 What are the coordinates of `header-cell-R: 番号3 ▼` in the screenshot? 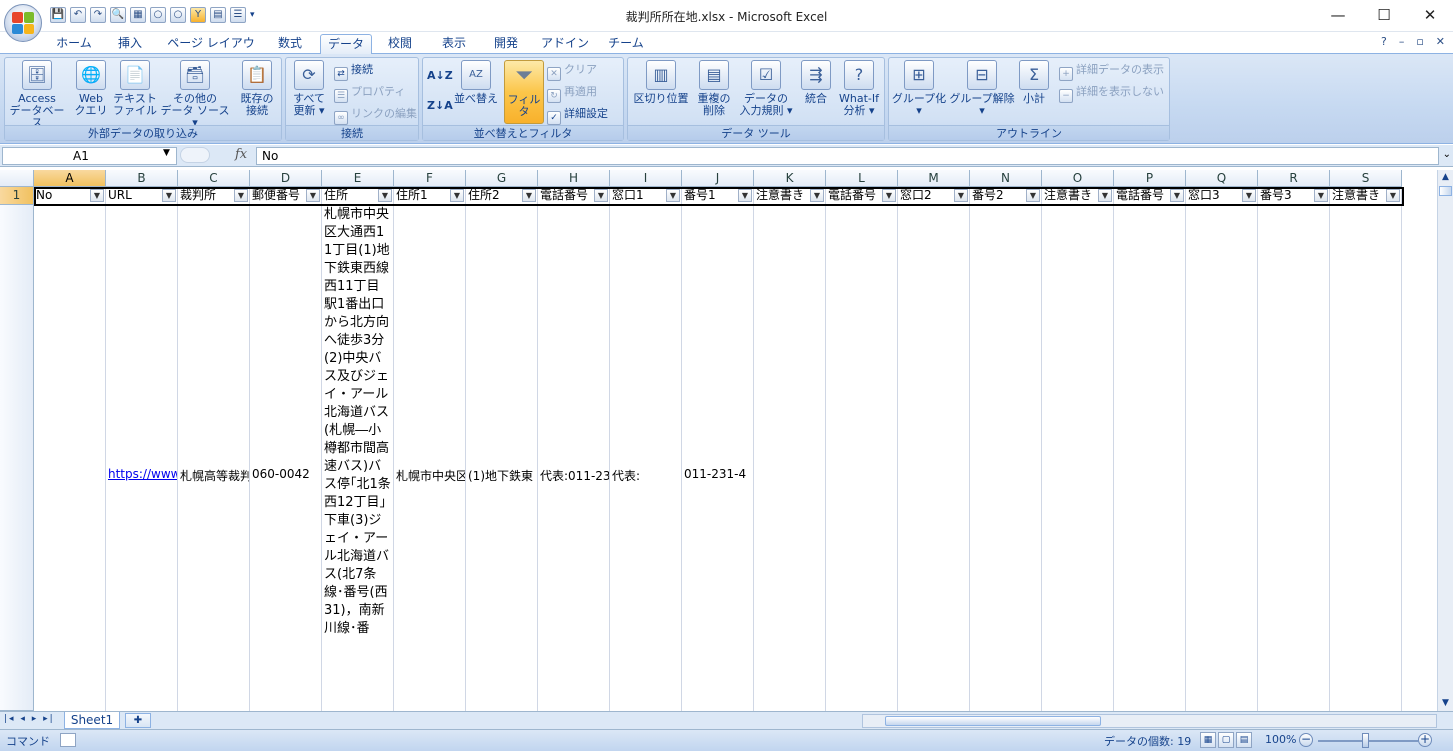 It's located at (1294, 196).